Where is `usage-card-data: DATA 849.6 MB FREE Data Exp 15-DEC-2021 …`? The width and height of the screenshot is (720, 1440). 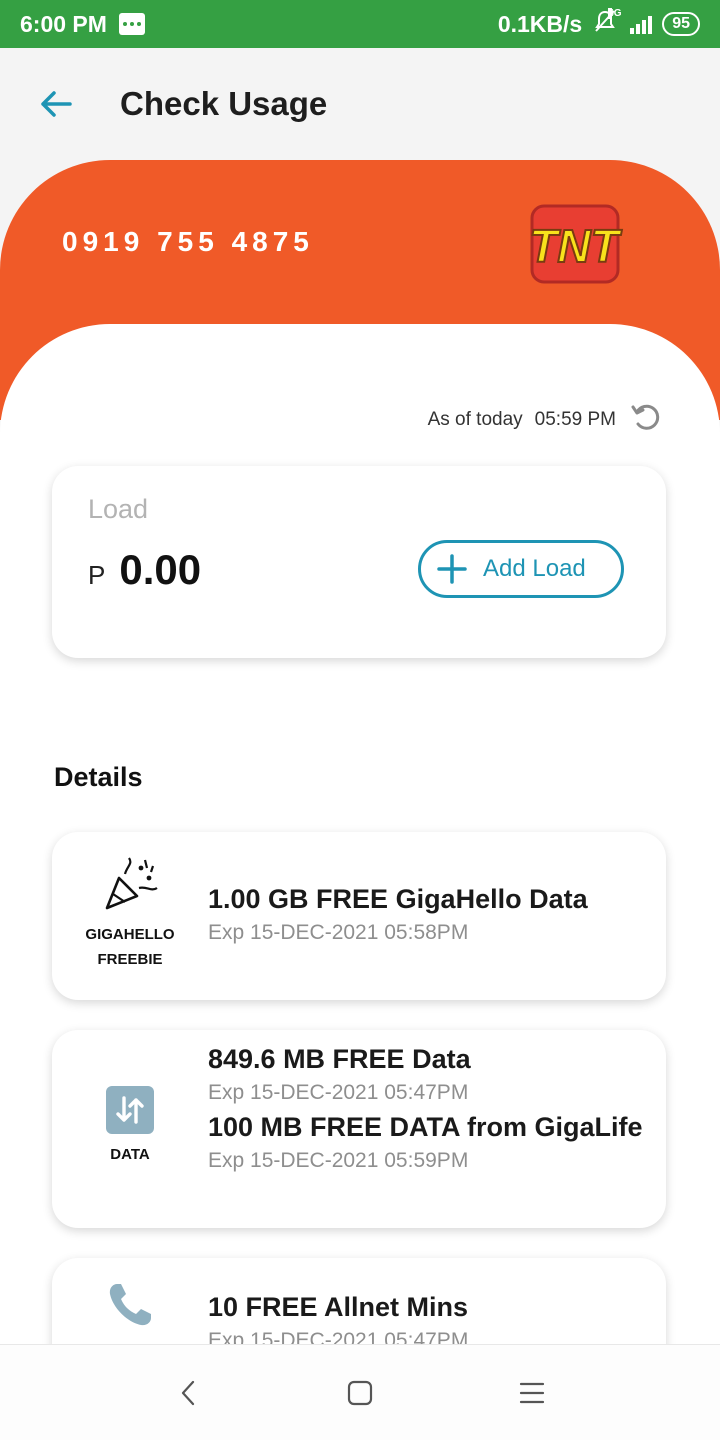
usage-card-data: DATA 849.6 MB FREE Data Exp 15-DEC-2021 … is located at coordinates (359, 1129).